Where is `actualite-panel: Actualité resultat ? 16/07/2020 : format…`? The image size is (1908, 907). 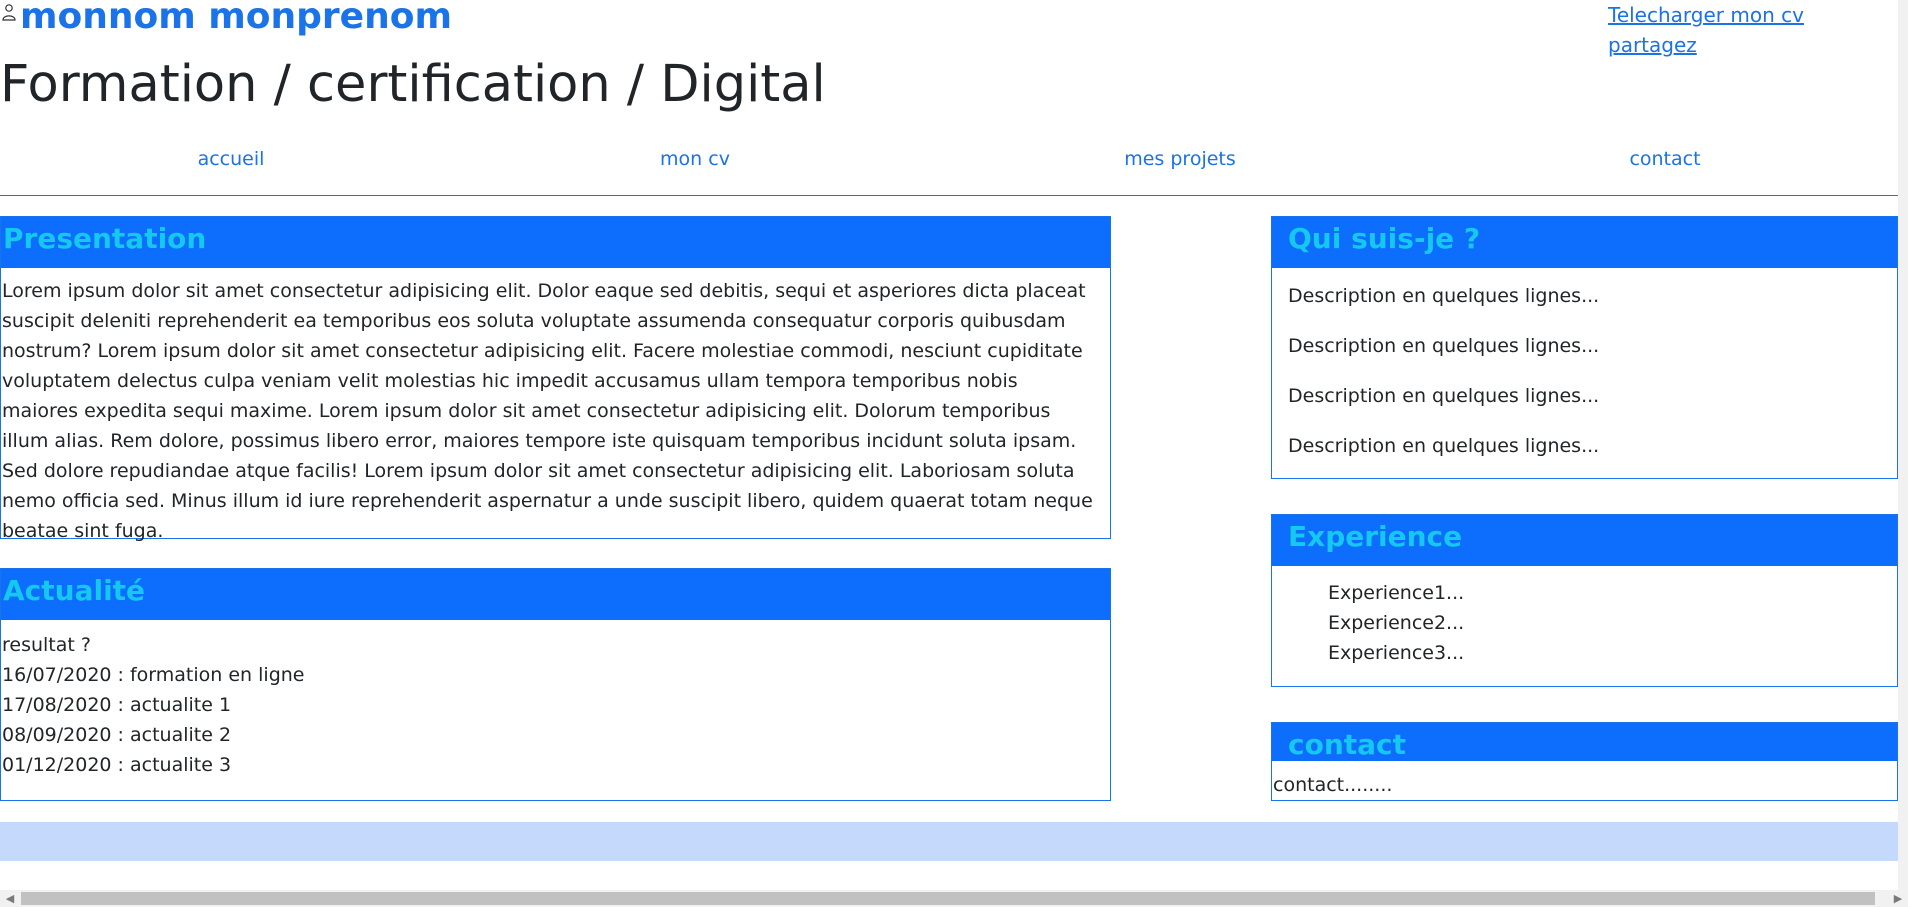
actualite-panel: Actualité resultat ? 16/07/2020 : format… is located at coordinates (555, 684).